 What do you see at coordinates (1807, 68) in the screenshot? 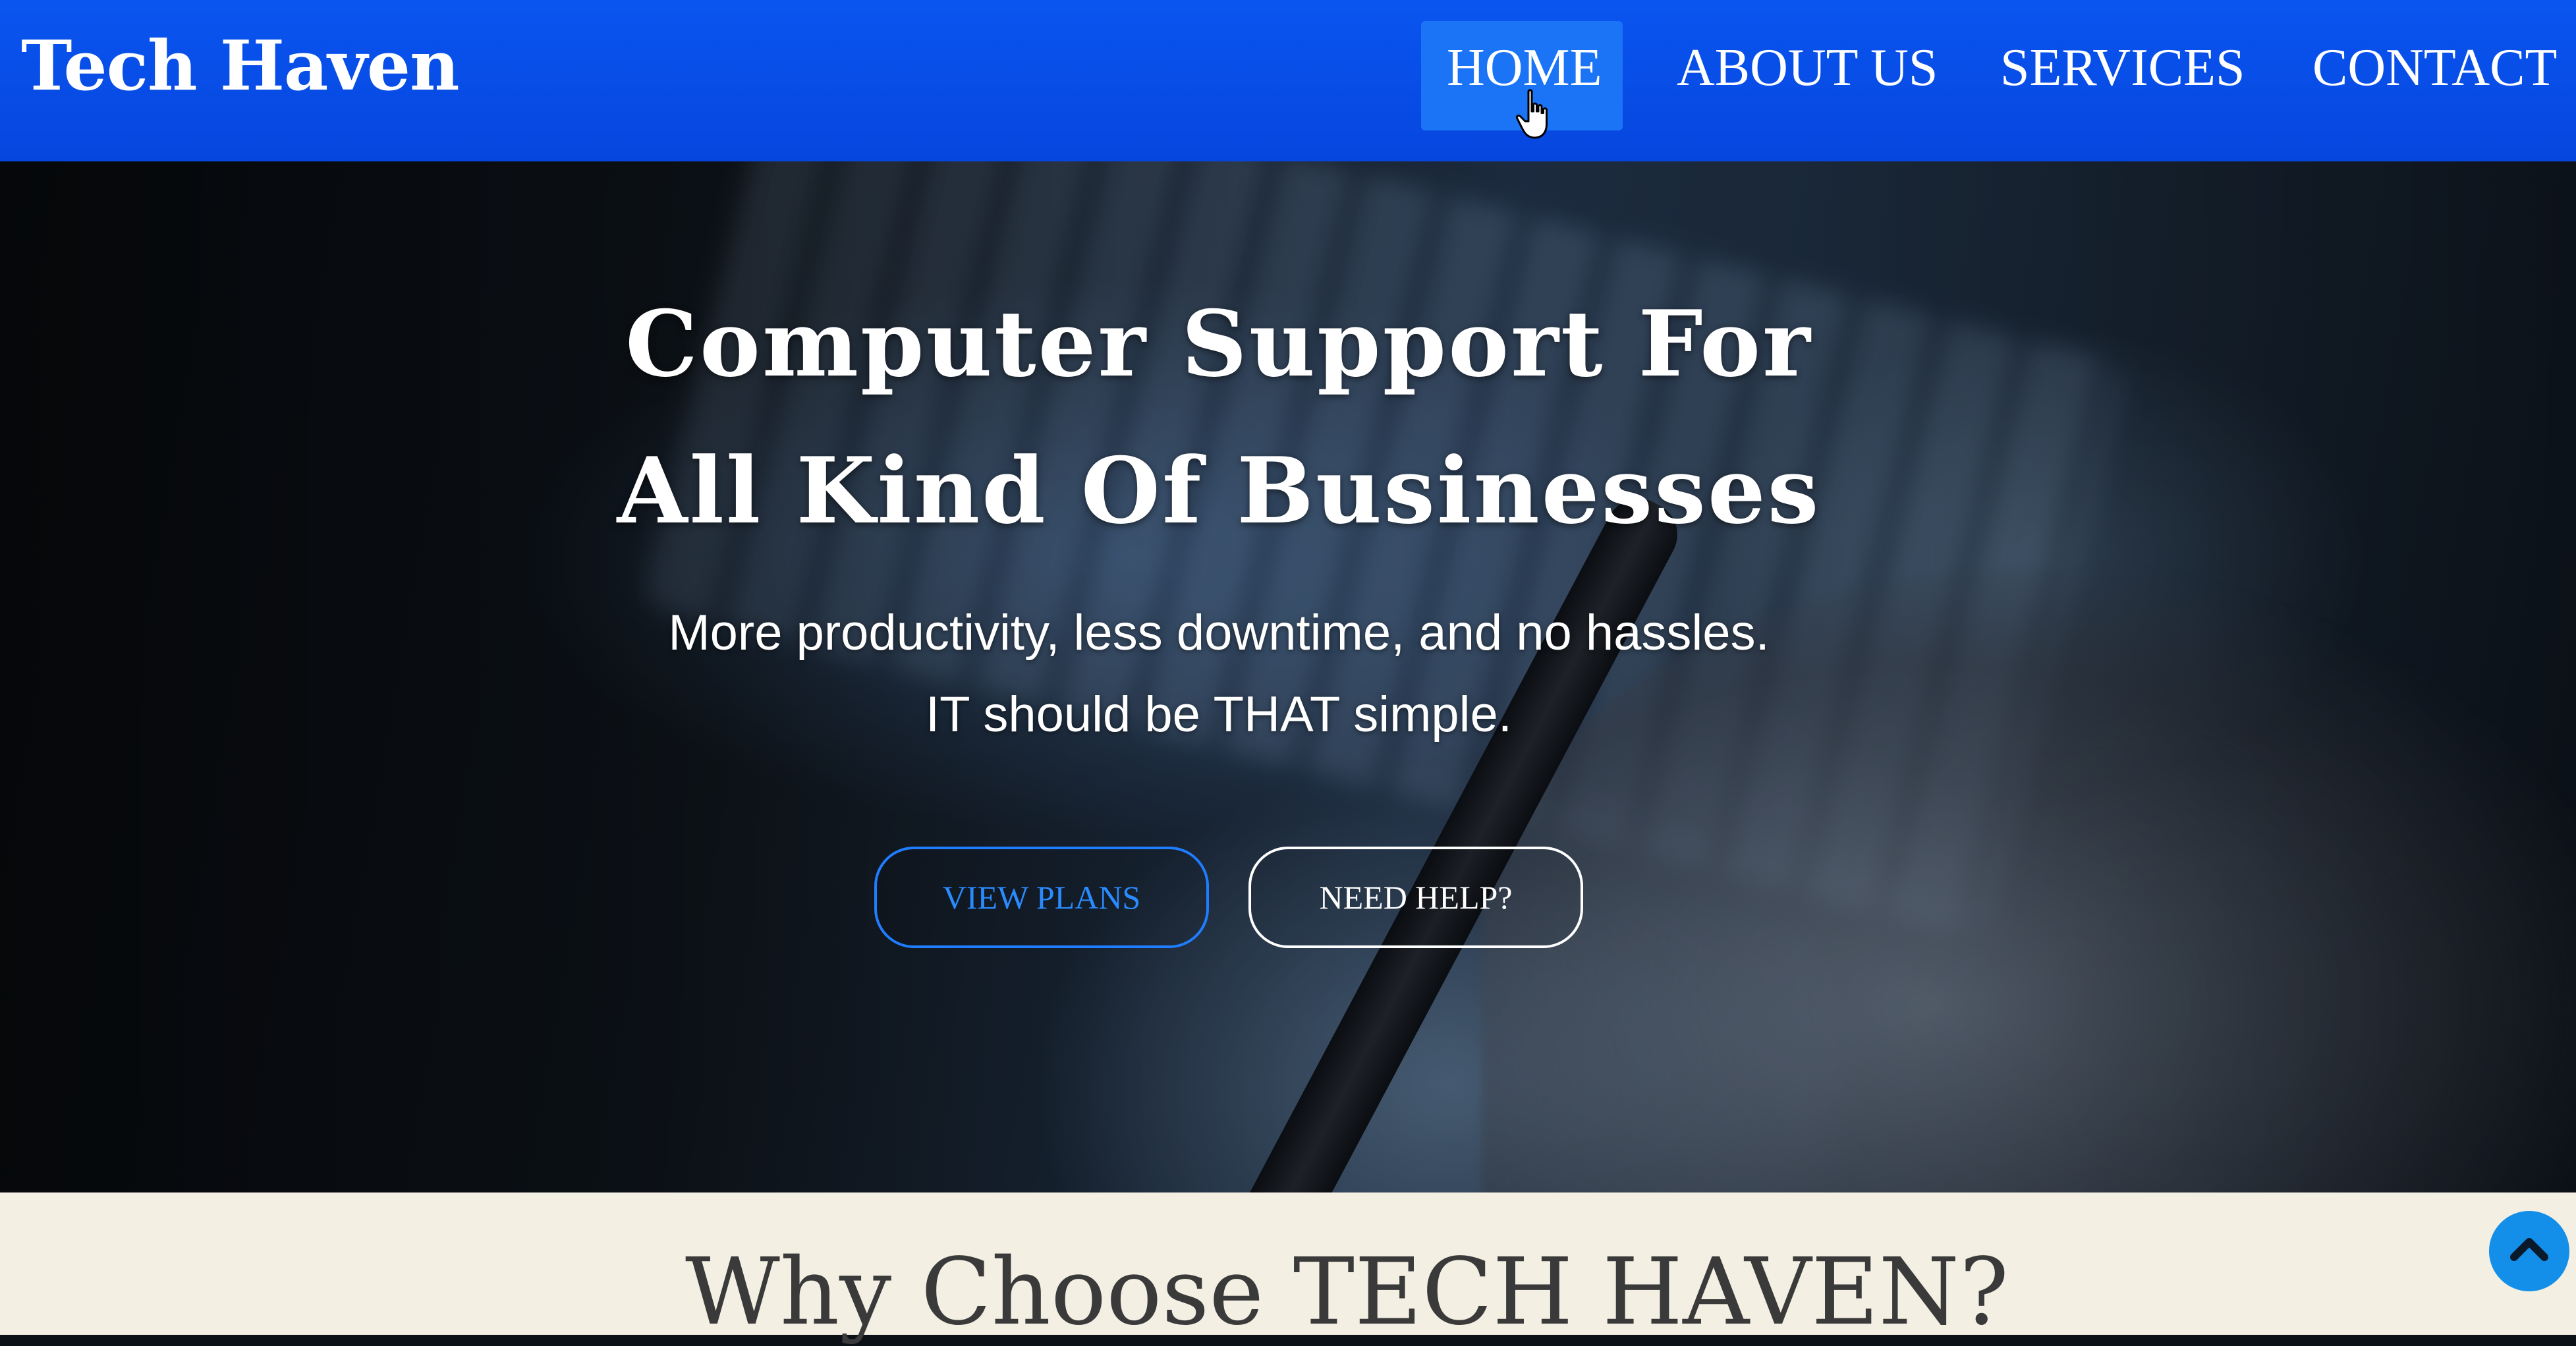
I see `nav-item-about-us: ABOUT US` at bounding box center [1807, 68].